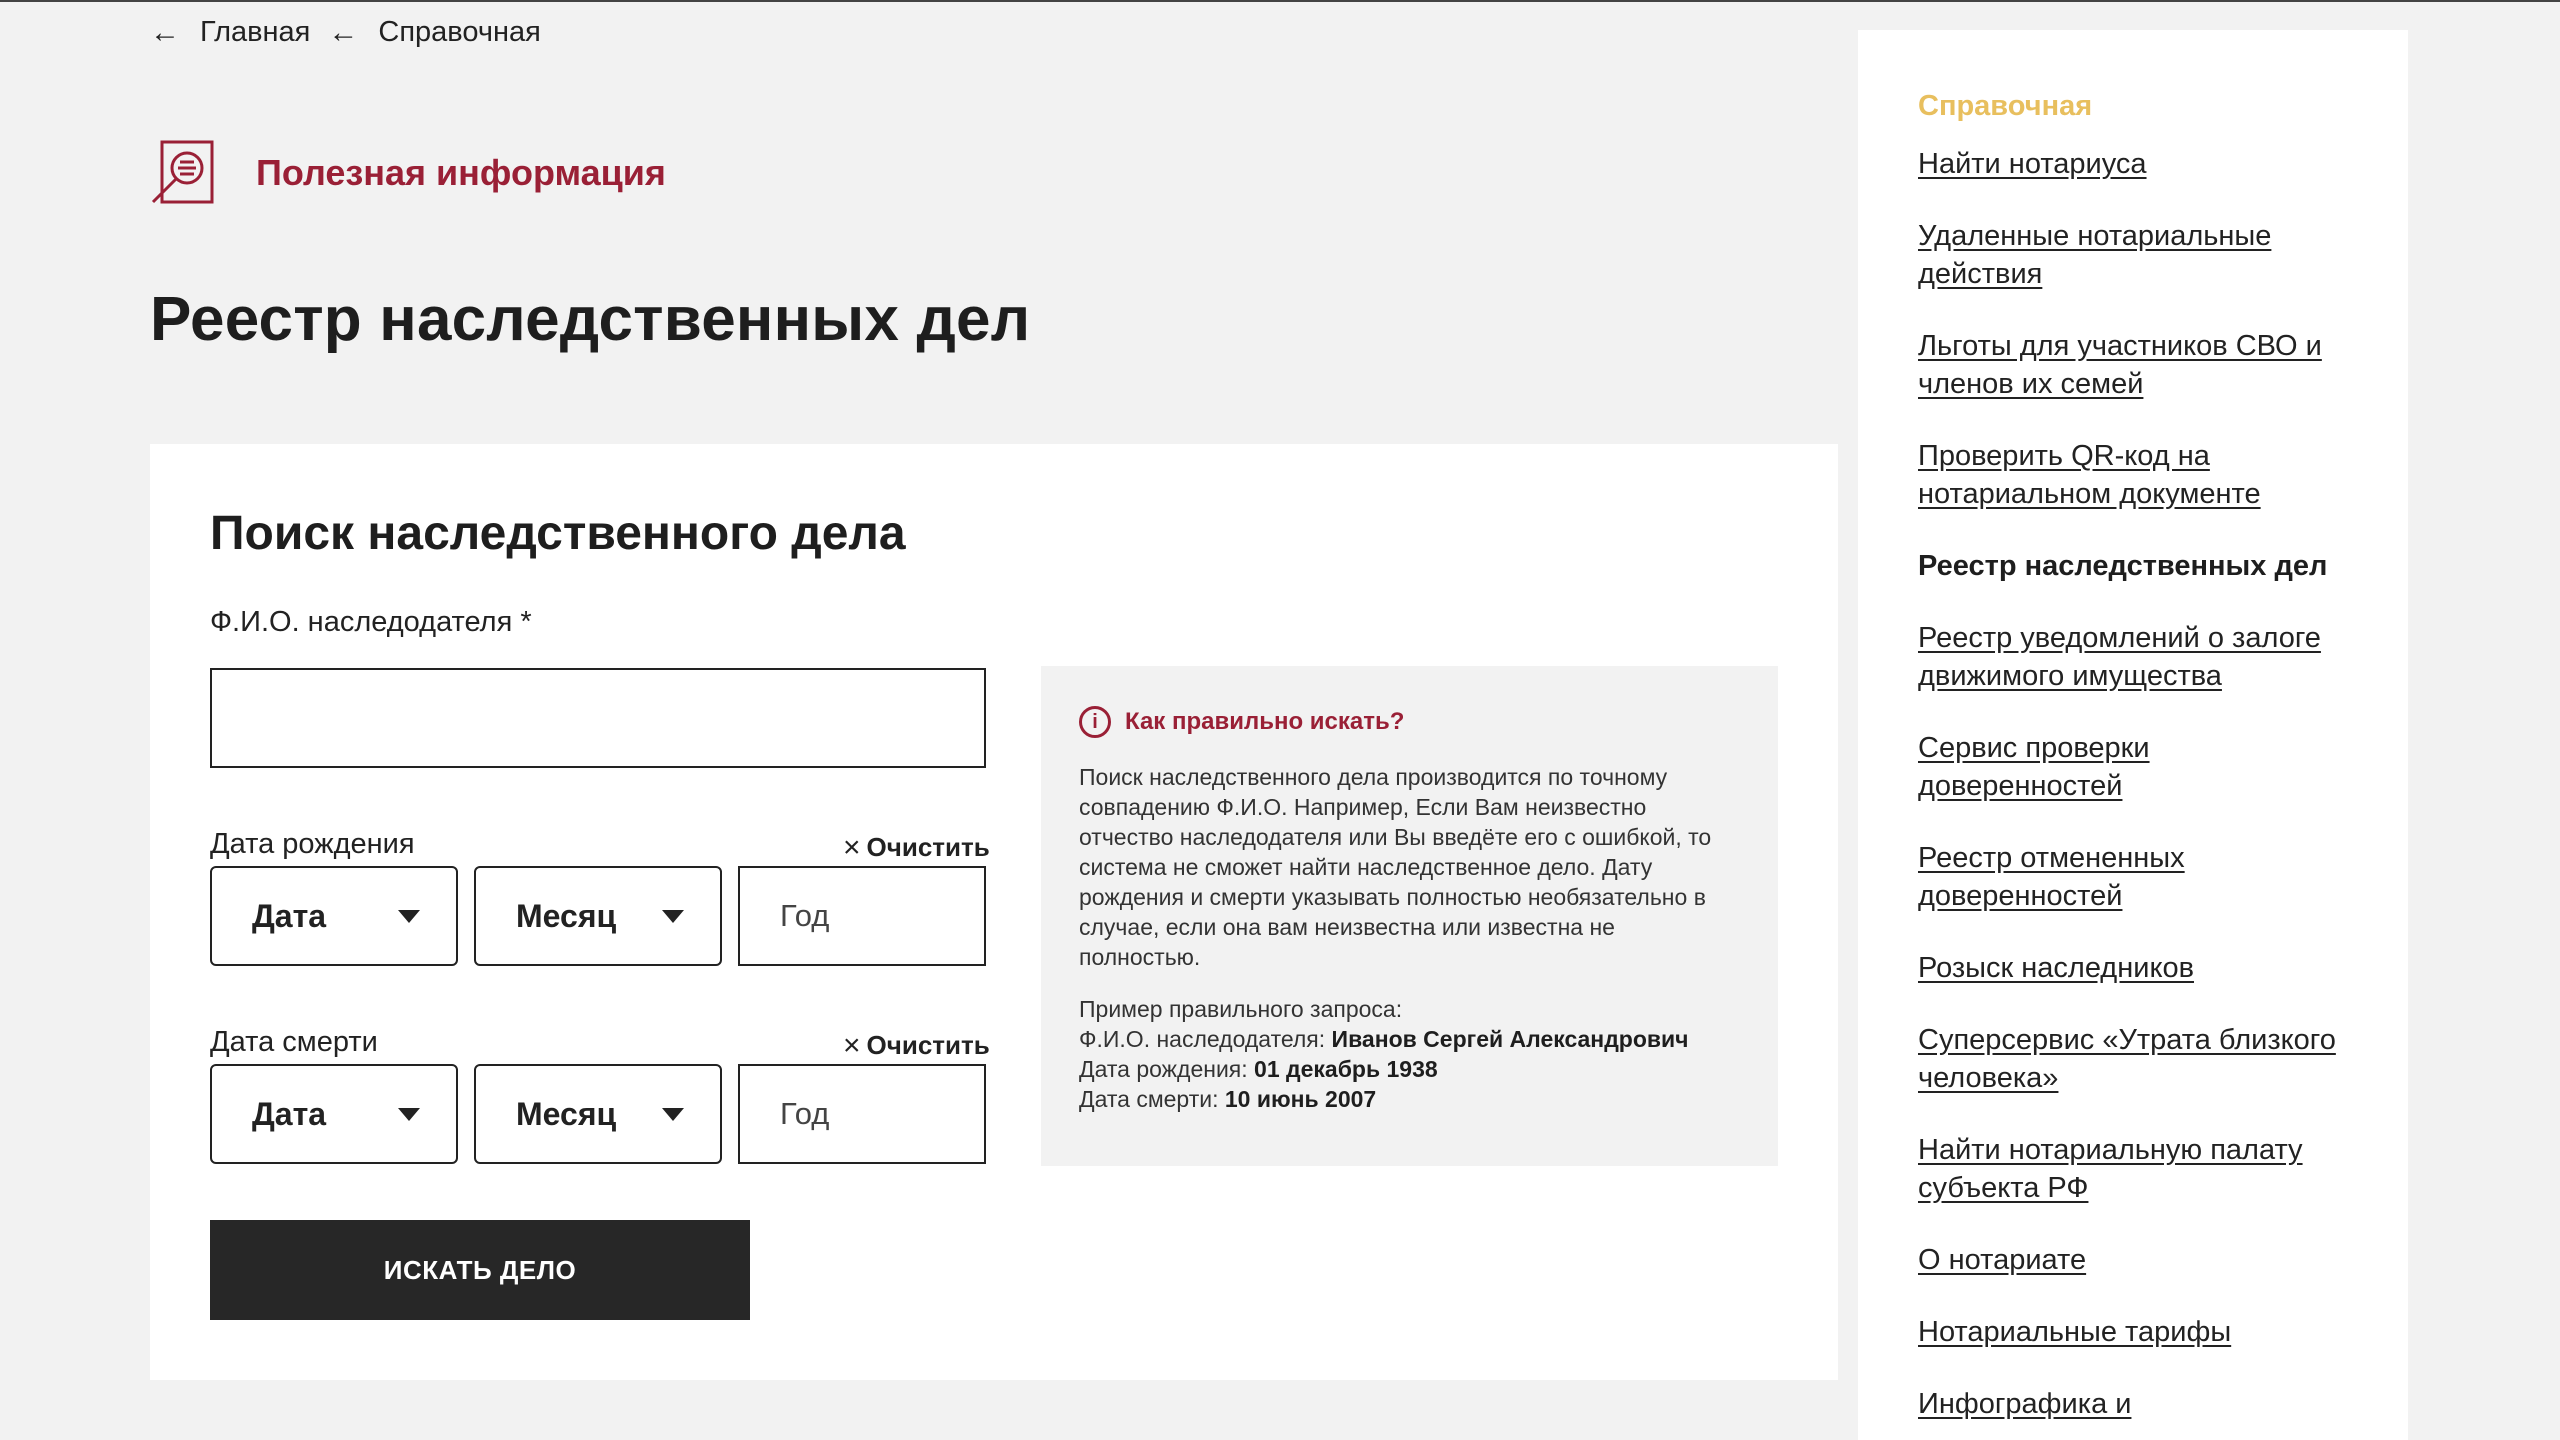  I want to click on birth-month-select: Месяц, so click(598, 916).